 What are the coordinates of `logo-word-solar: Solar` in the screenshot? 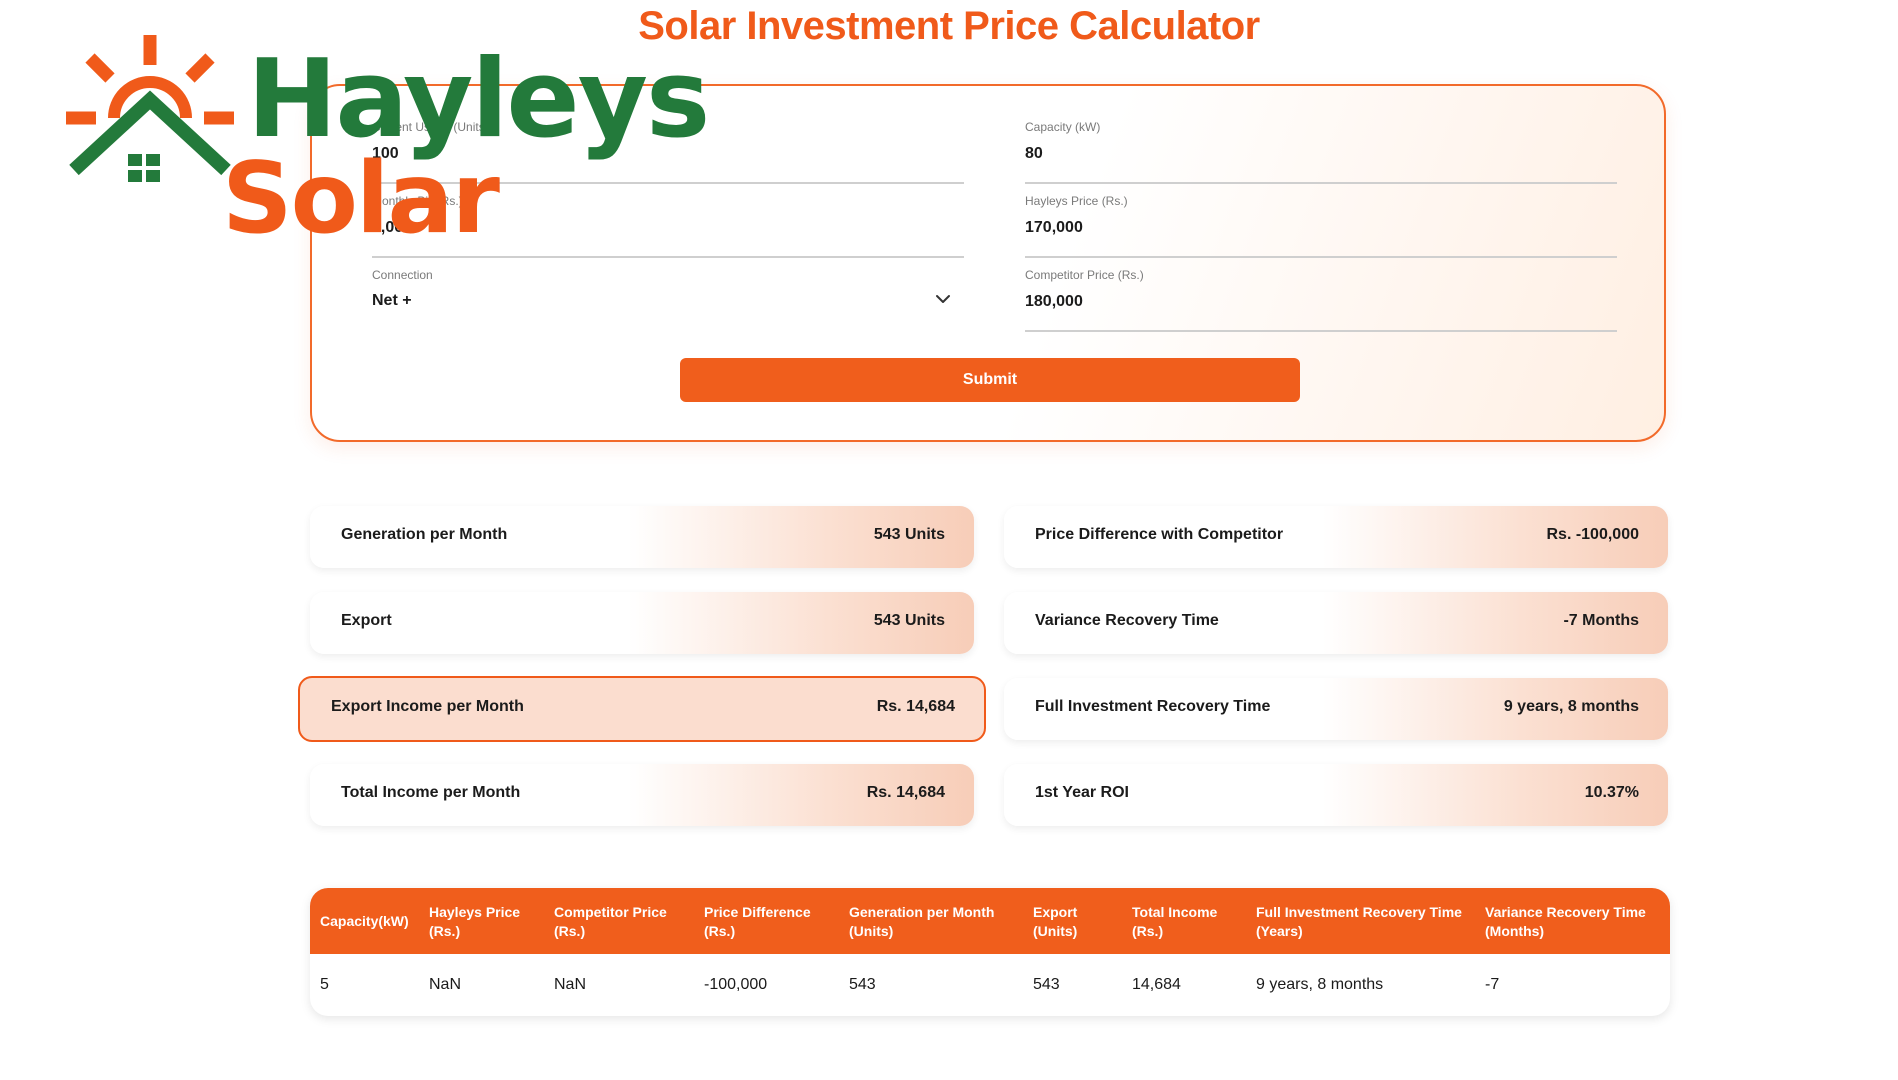 It's located at (361, 199).